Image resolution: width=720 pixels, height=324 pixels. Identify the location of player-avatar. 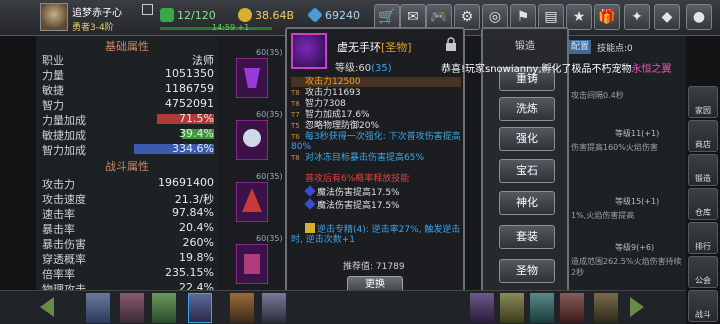
(54, 17).